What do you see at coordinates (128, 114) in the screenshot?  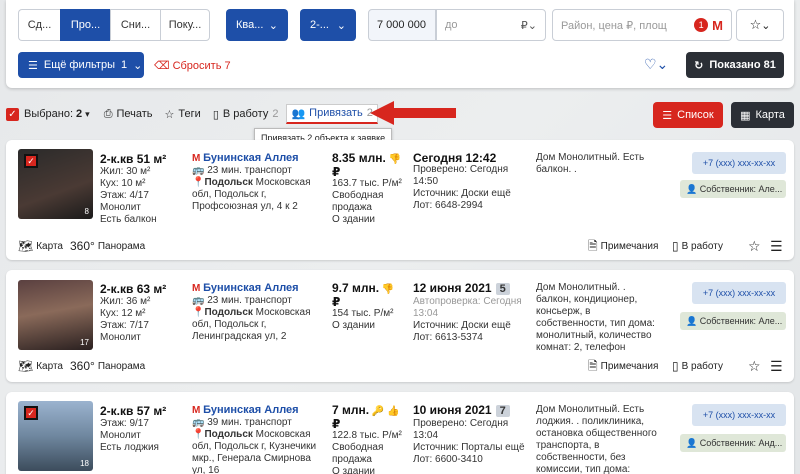 I see `print-button: ⎙ Печать` at bounding box center [128, 114].